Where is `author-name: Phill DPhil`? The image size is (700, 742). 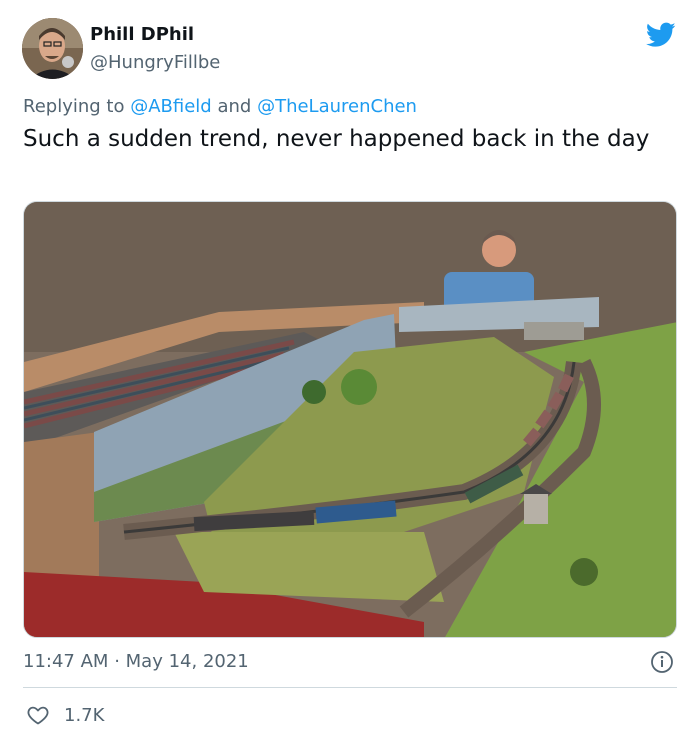
author-name: Phill DPhil is located at coordinates (142, 34).